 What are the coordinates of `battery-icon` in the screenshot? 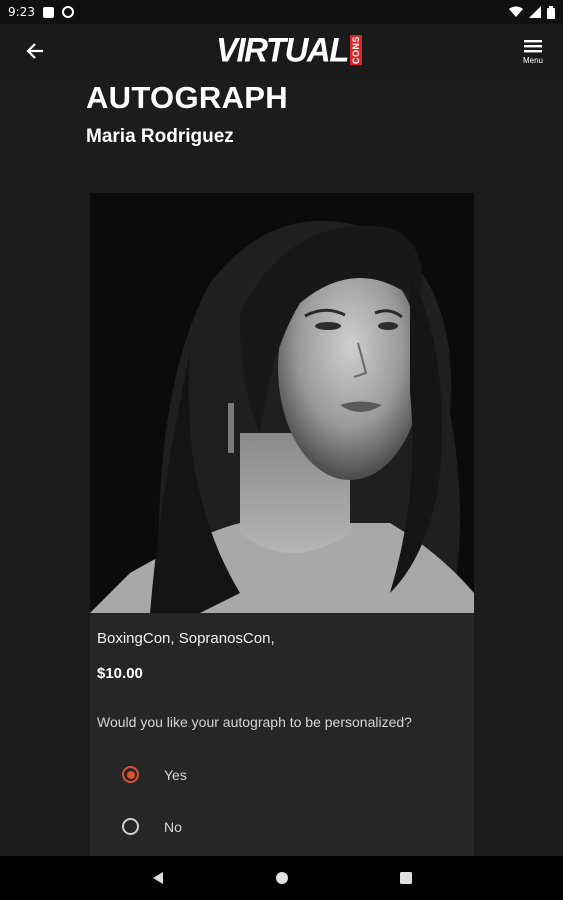 It's located at (551, 12).